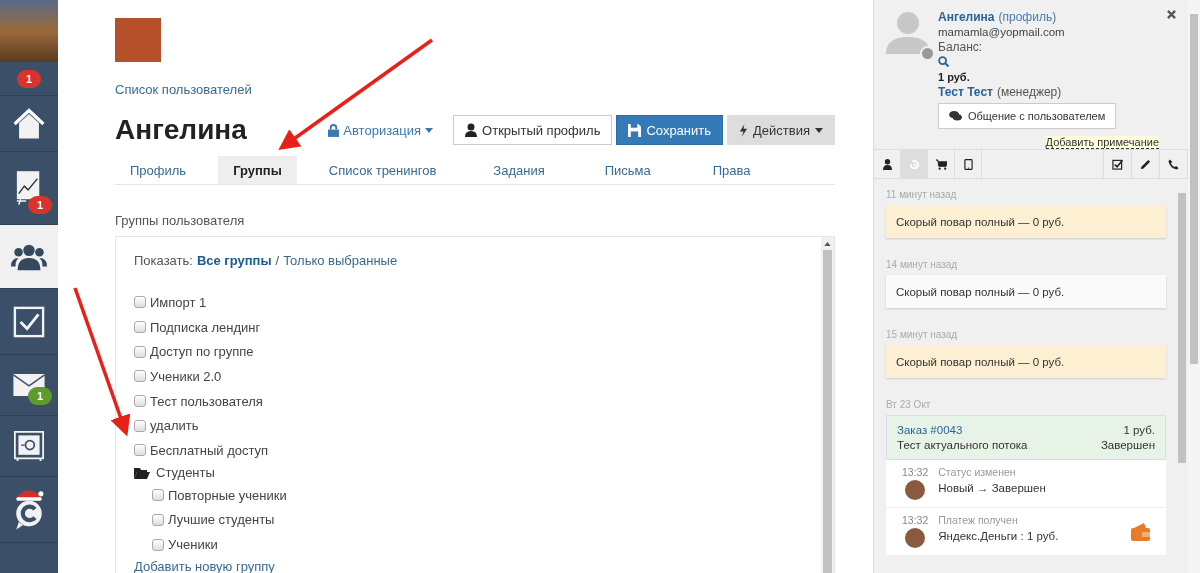 The height and width of the screenshot is (573, 1200). Describe the element at coordinates (670, 130) in the screenshot. I see `save-button: Сохранить` at that location.